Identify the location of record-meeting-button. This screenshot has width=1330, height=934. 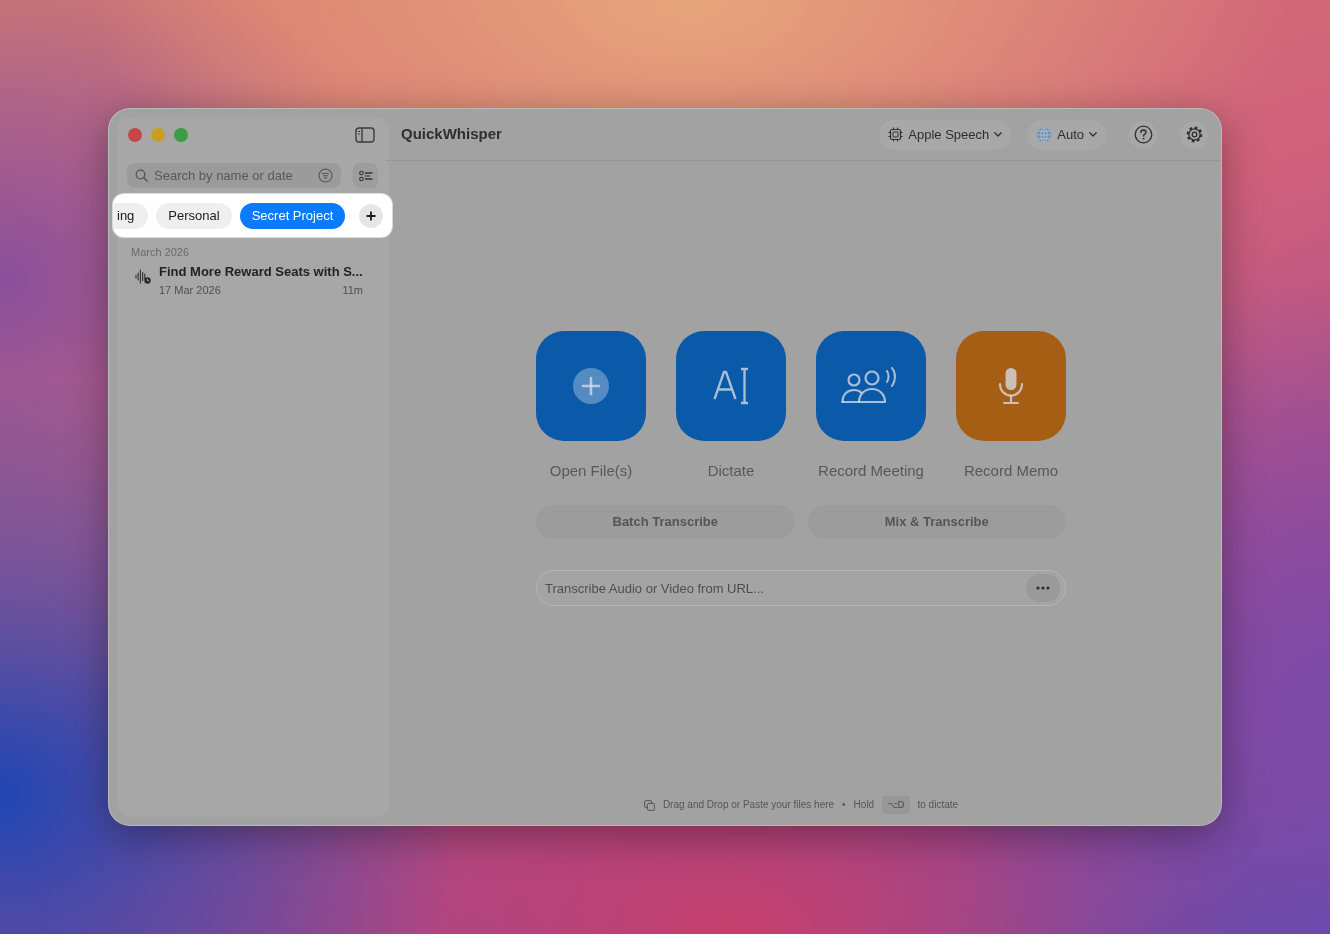
(871, 386).